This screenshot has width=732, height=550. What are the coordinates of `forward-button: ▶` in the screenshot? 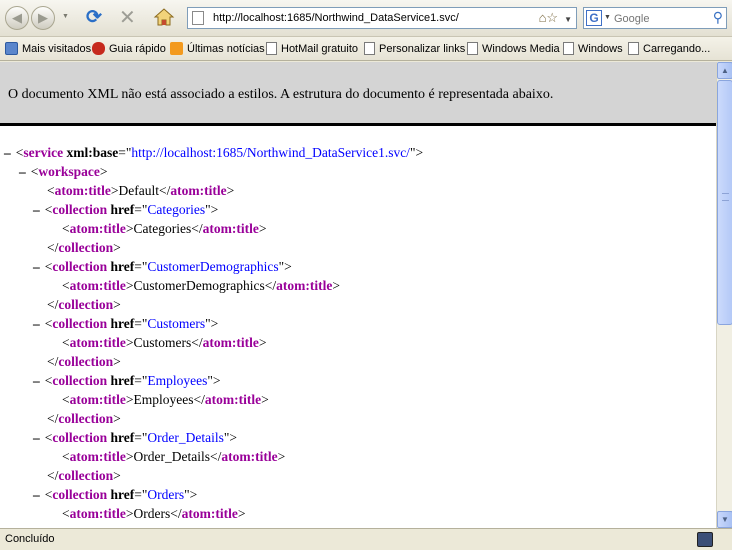 It's located at (43, 18).